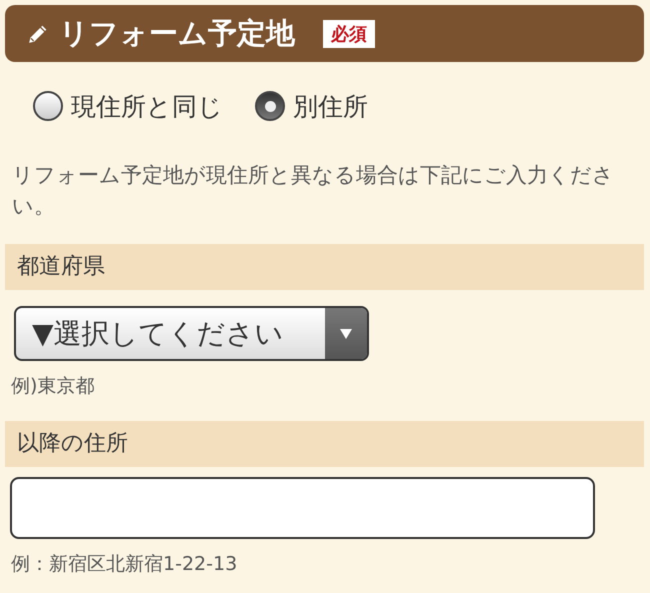 This screenshot has width=650, height=593. What do you see at coordinates (191, 333) in the screenshot?
I see `prefecture-select: ▼選択してください` at bounding box center [191, 333].